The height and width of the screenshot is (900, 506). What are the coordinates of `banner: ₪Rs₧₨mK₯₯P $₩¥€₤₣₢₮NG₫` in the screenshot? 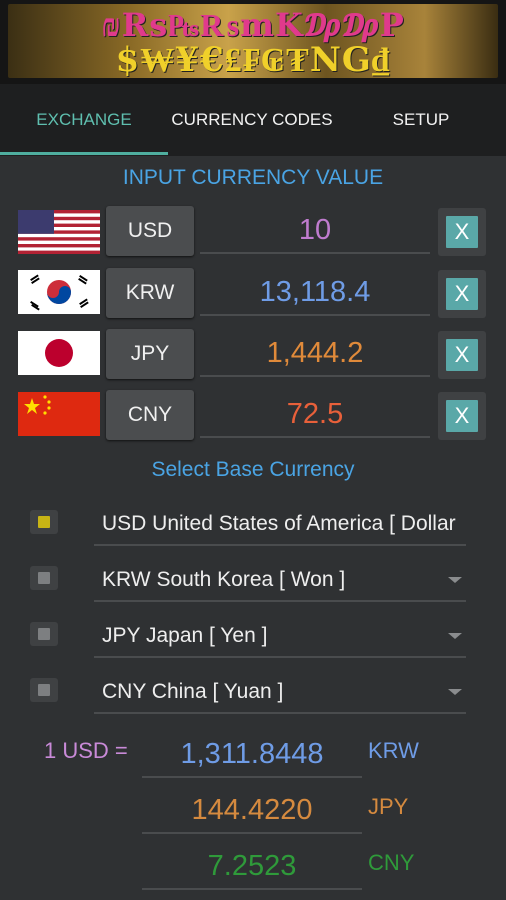 It's located at (253, 42).